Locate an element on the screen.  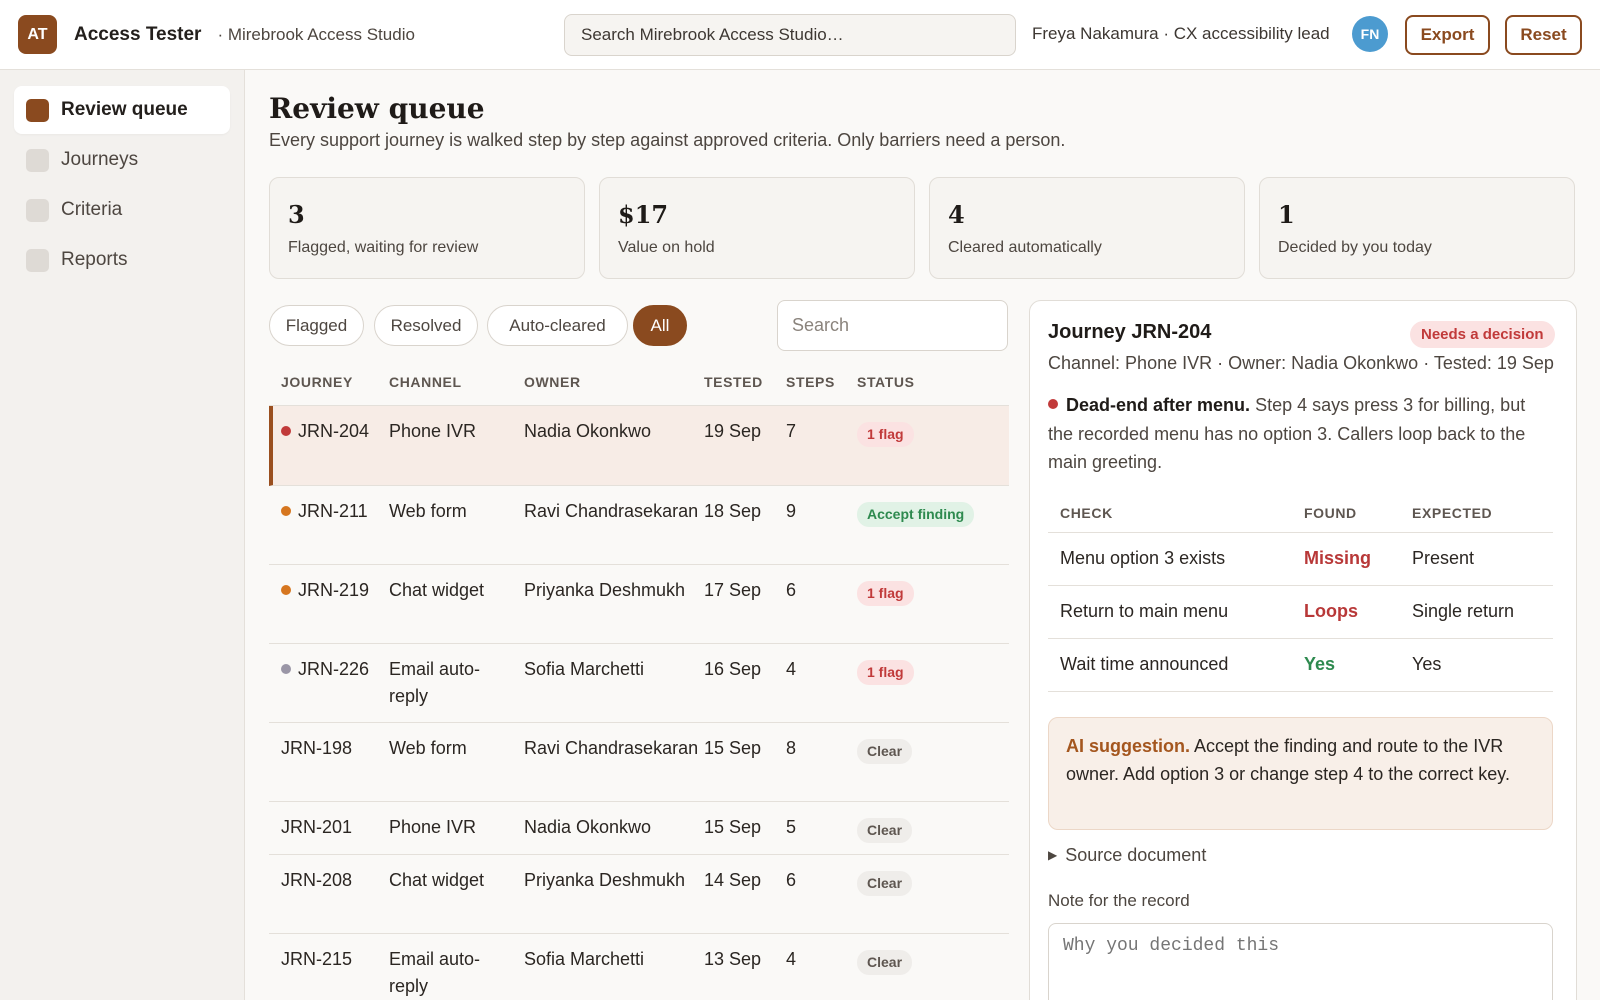
cell-owner: Ravi Chandrasekaran is located at coordinates (611, 748).